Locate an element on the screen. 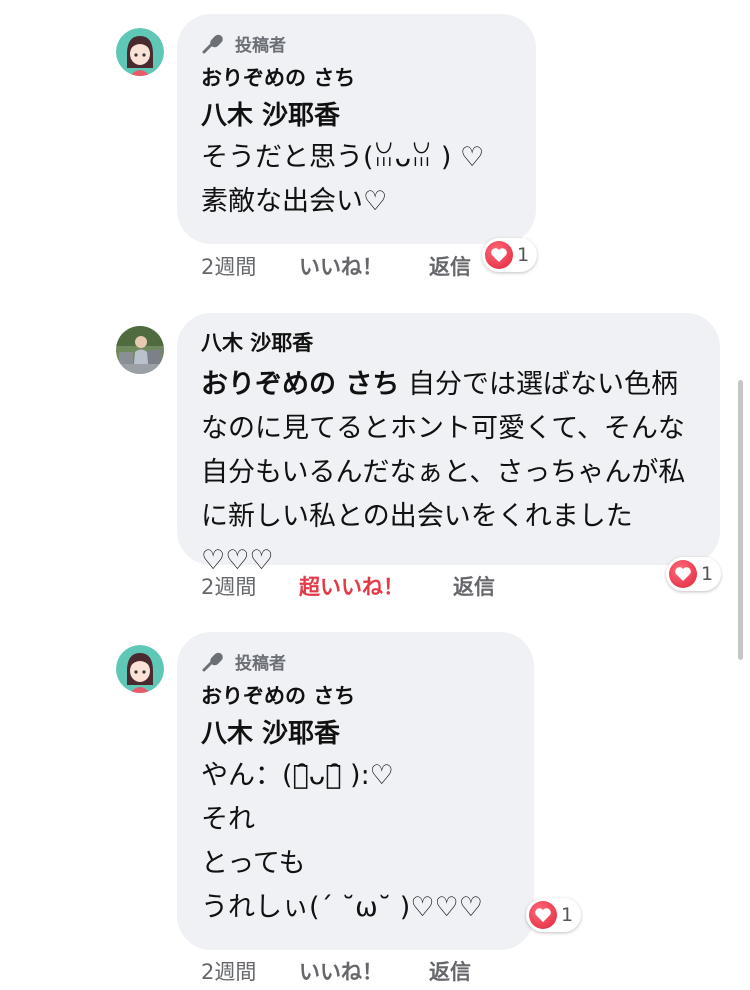 Image resolution: width=750 pixels, height=990 pixels. mention-tag: おりぞめの さち is located at coordinates (300, 384).